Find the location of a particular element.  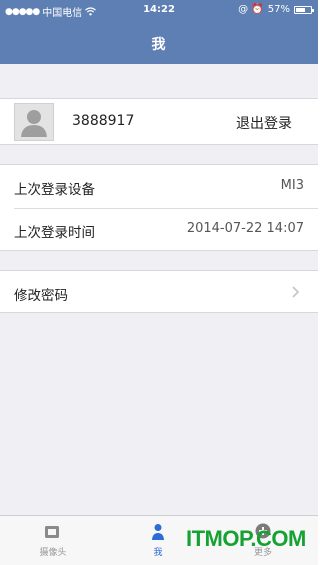

status-indicators: @ ⏰ is located at coordinates (251, 9).